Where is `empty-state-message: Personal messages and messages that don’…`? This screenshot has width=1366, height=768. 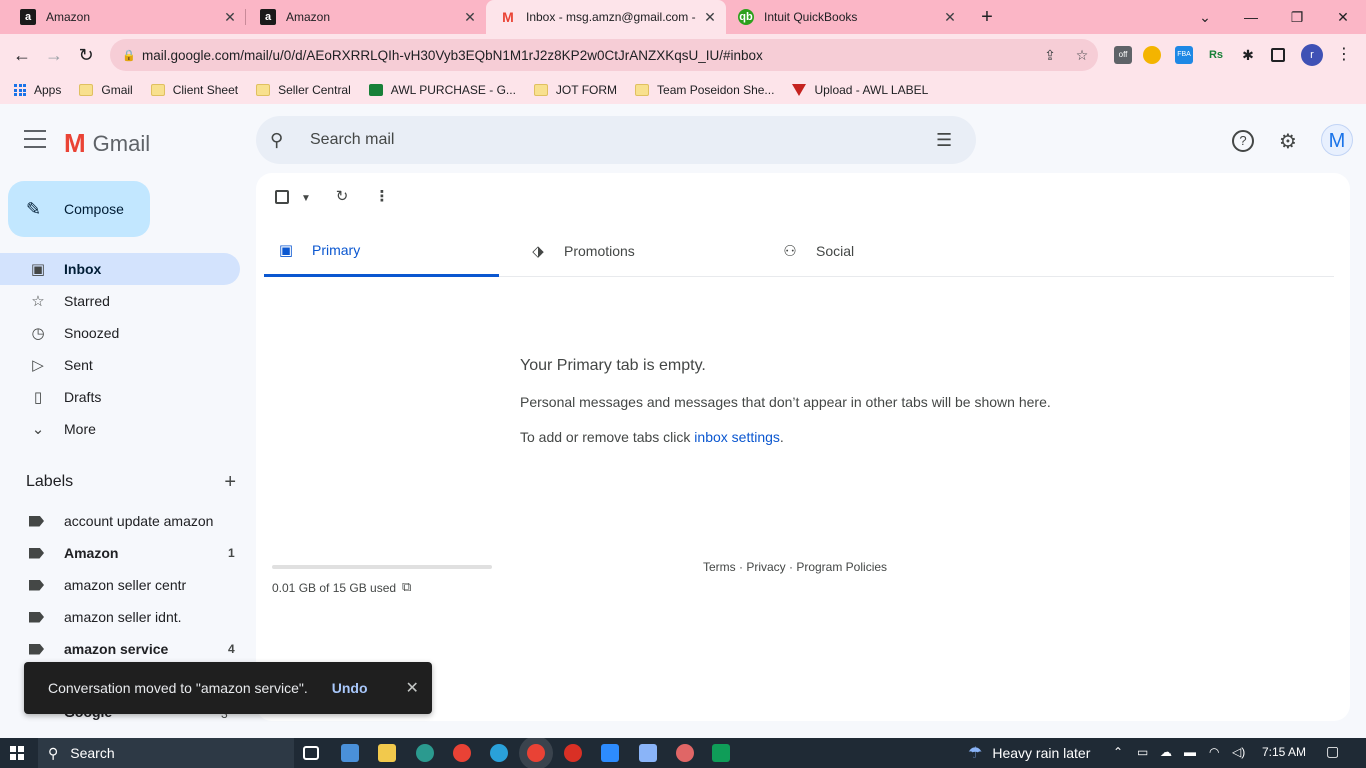 empty-state-message: Personal messages and messages that don’… is located at coordinates (785, 402).